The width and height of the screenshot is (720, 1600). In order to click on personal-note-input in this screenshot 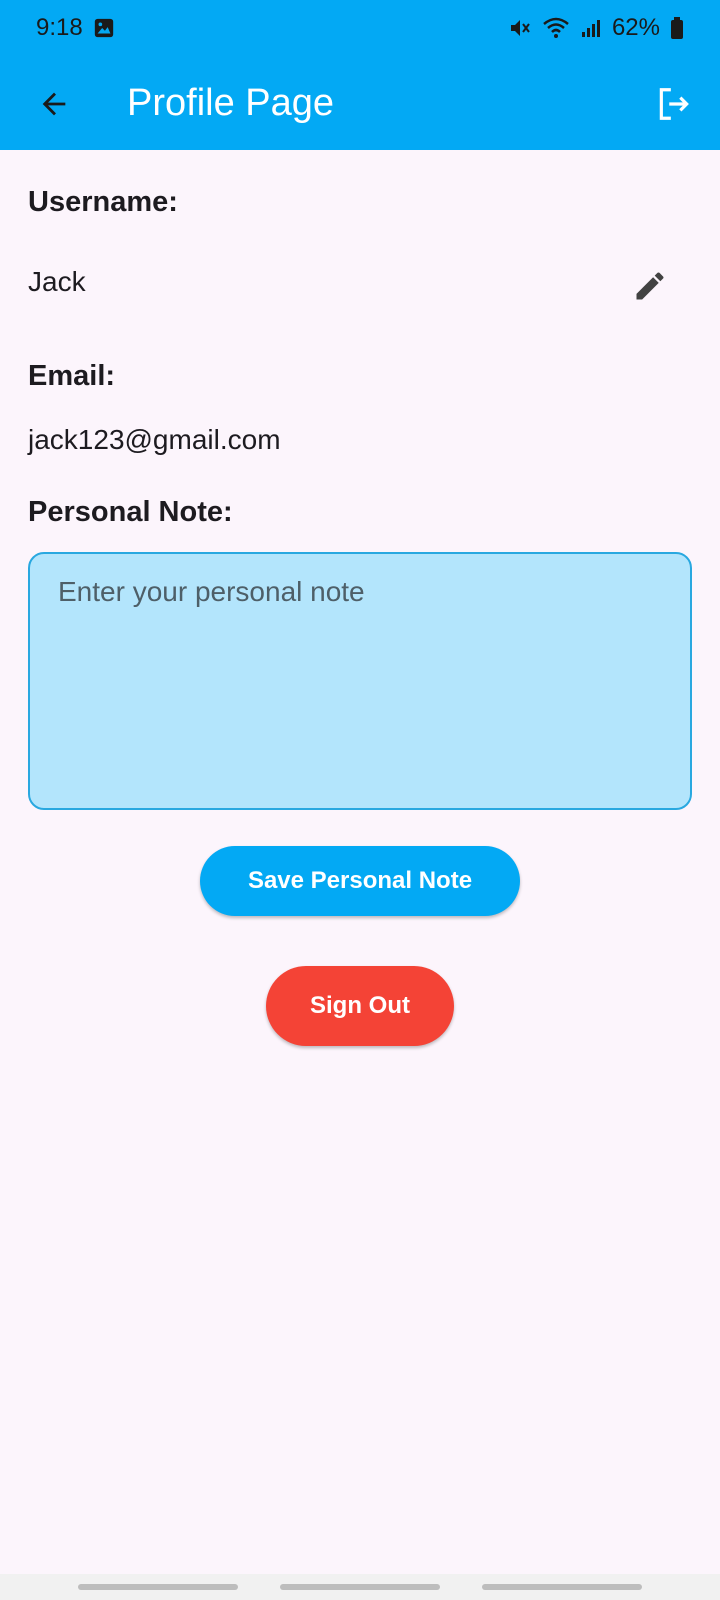, I will do `click(360, 681)`.